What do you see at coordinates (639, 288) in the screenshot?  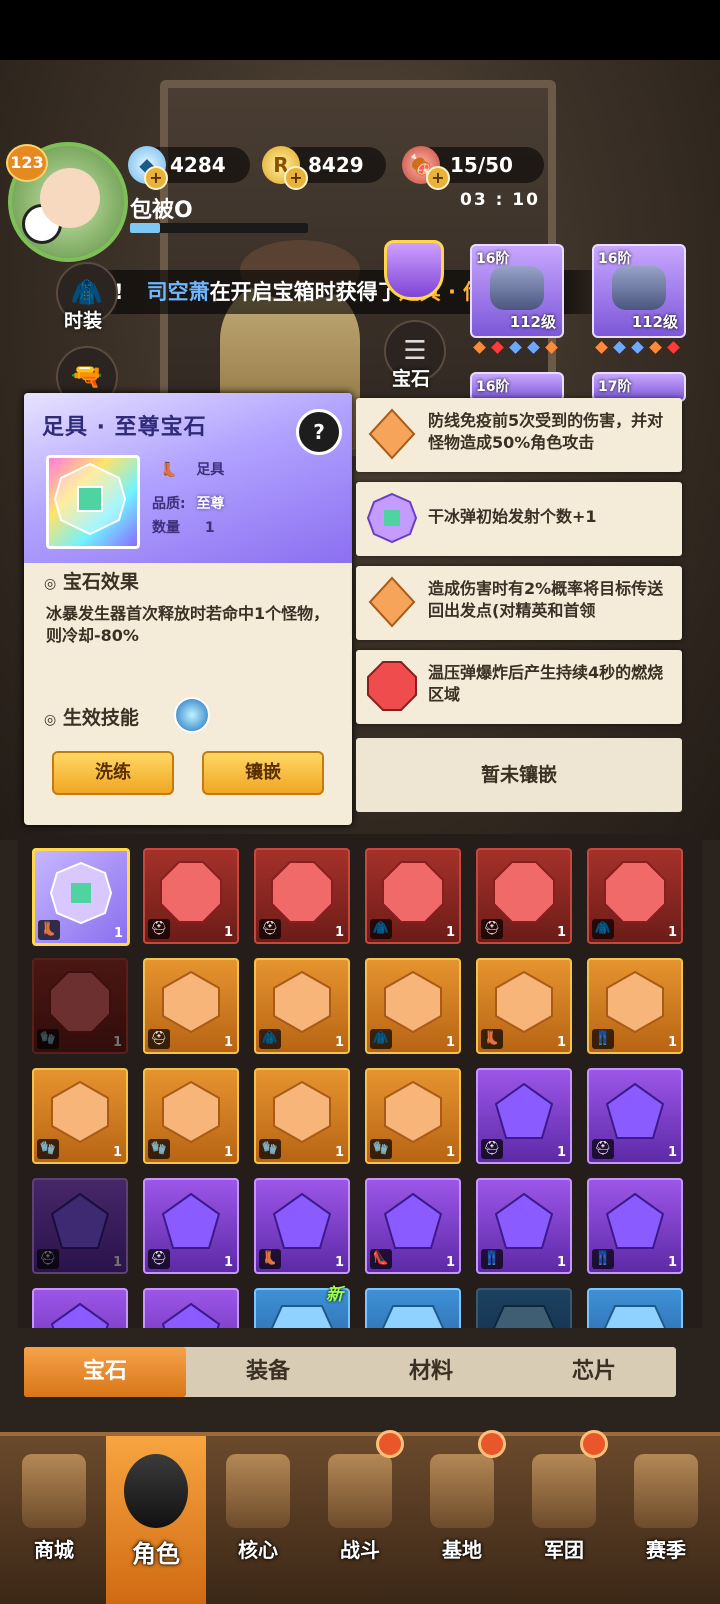 I see `gauntlet-icon` at bounding box center [639, 288].